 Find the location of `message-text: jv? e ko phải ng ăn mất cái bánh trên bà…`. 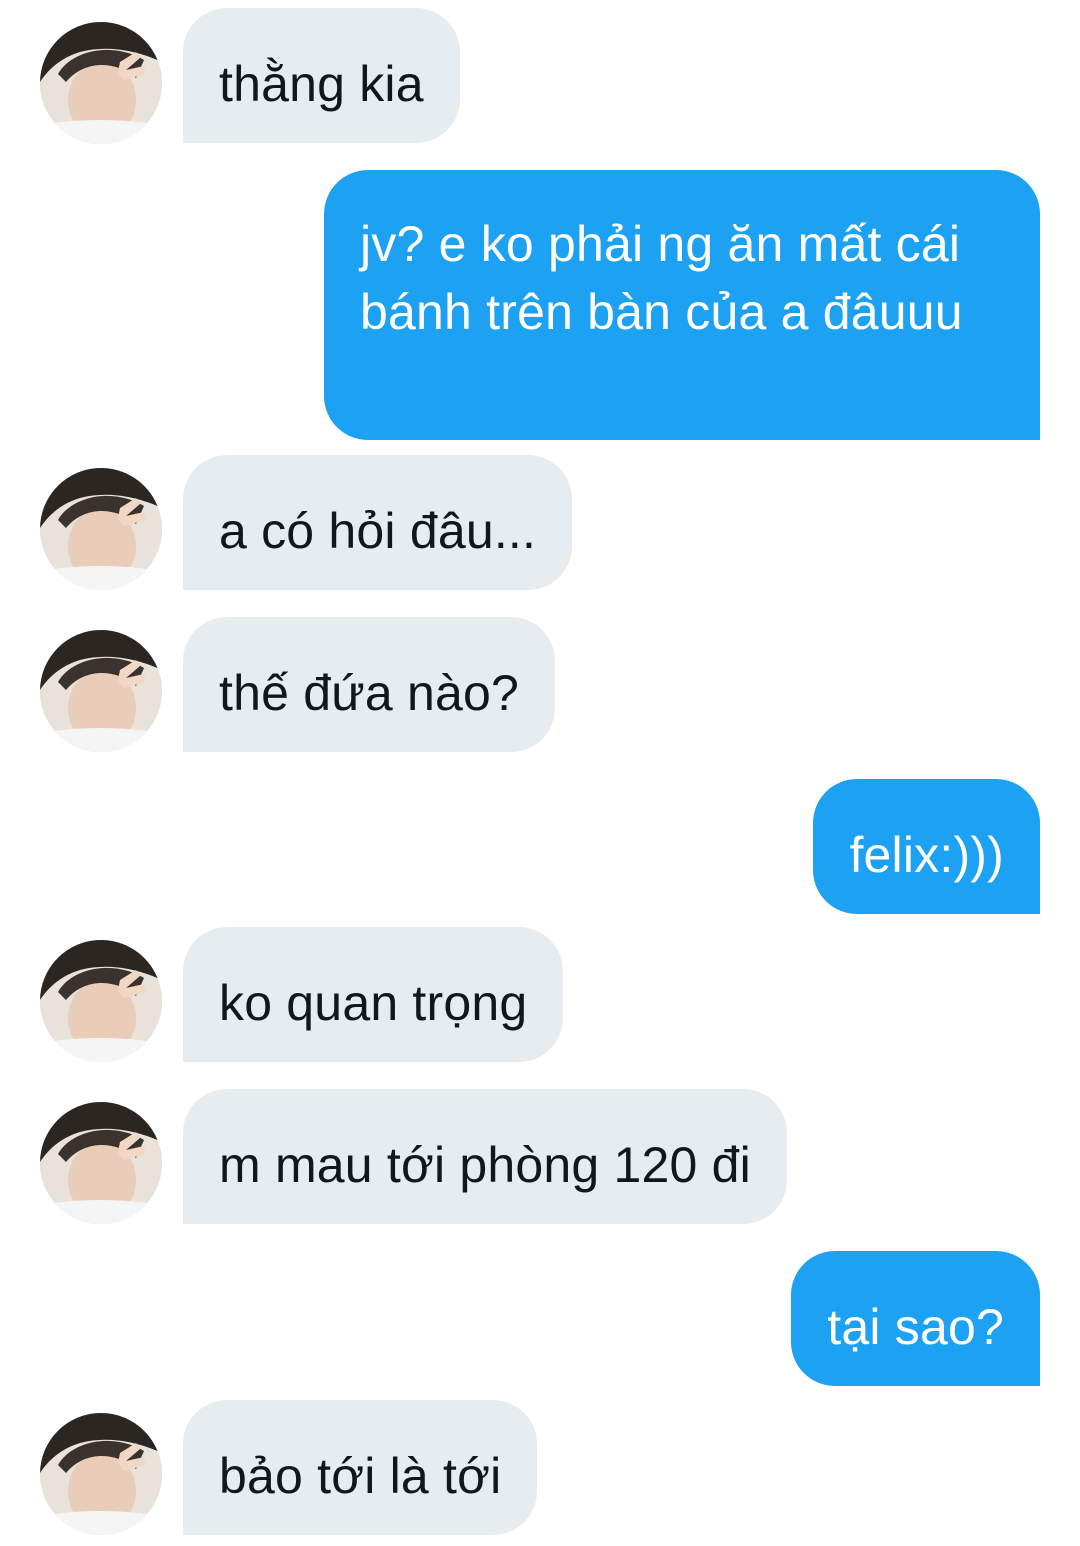

message-text: jv? e ko phải ng ăn mất cái bánh trên bà… is located at coordinates (661, 278).